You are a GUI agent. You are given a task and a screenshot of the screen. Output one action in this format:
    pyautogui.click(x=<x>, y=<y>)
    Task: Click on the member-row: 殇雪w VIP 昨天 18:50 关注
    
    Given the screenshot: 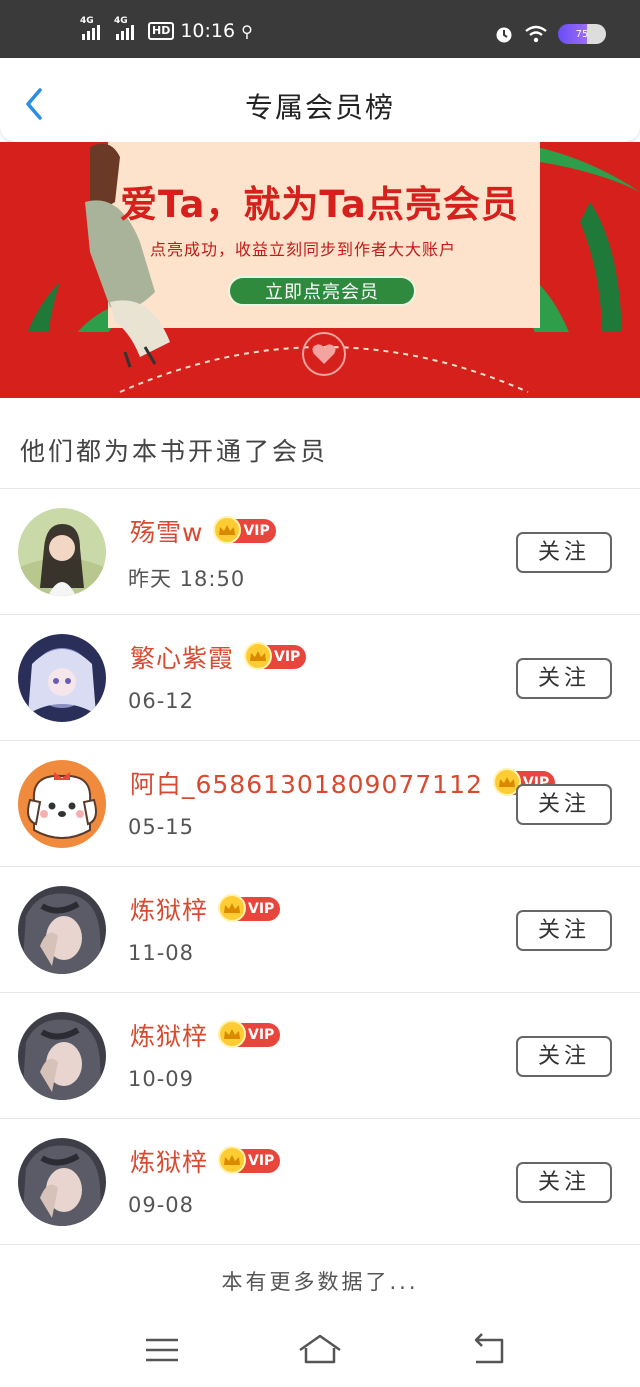 What is the action you would take?
    pyautogui.click(x=320, y=552)
    